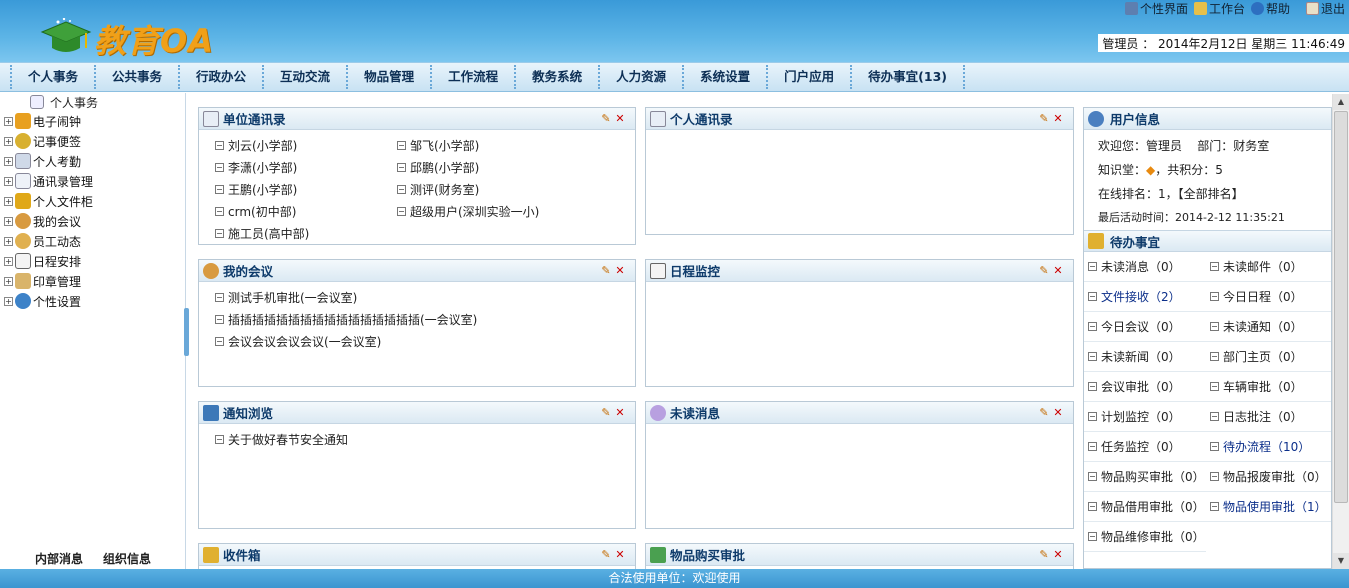 The height and width of the screenshot is (588, 1349). I want to click on list-item: 超级用户(深圳实验一小), so click(497, 211).